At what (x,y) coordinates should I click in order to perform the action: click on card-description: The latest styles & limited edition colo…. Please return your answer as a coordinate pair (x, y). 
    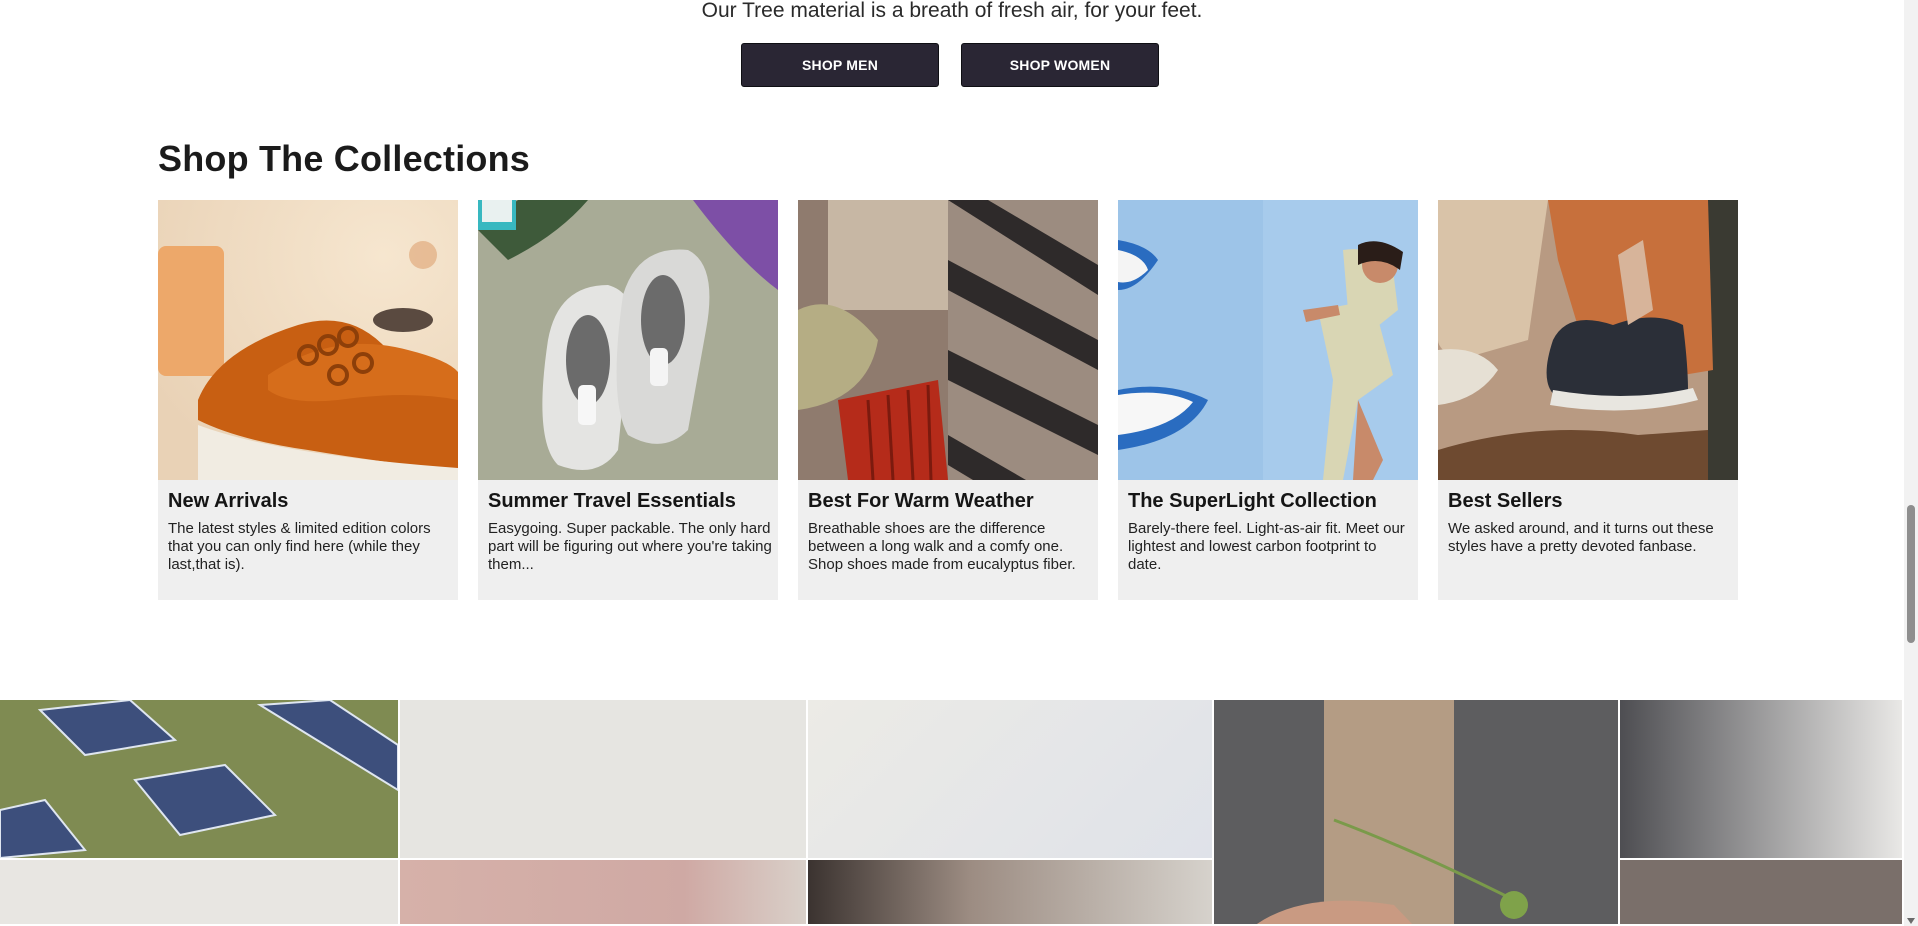
    Looking at the image, I should click on (299, 546).